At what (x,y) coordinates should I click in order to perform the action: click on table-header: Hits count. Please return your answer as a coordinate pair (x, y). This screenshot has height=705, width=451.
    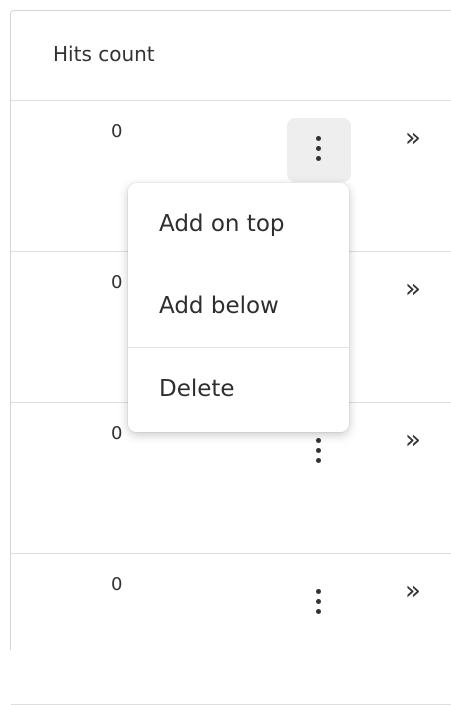
    Looking at the image, I should click on (231, 56).